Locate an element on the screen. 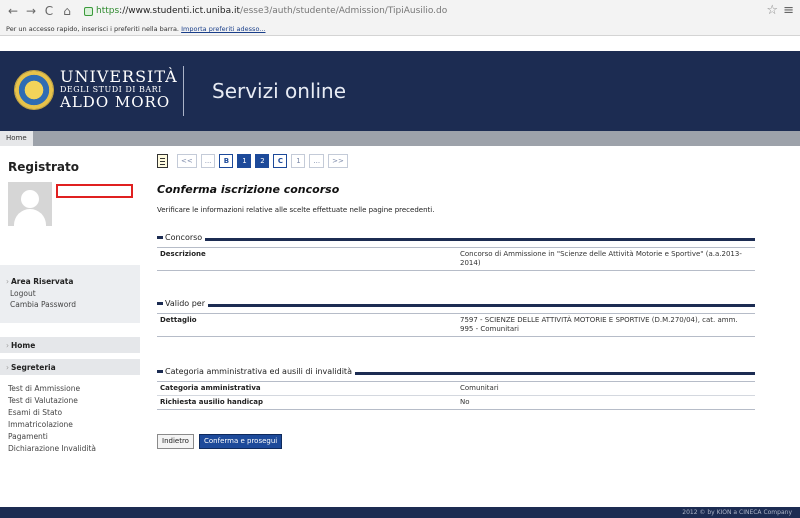 The image size is (800, 518). avatar-body-shape is located at coordinates (30, 217).